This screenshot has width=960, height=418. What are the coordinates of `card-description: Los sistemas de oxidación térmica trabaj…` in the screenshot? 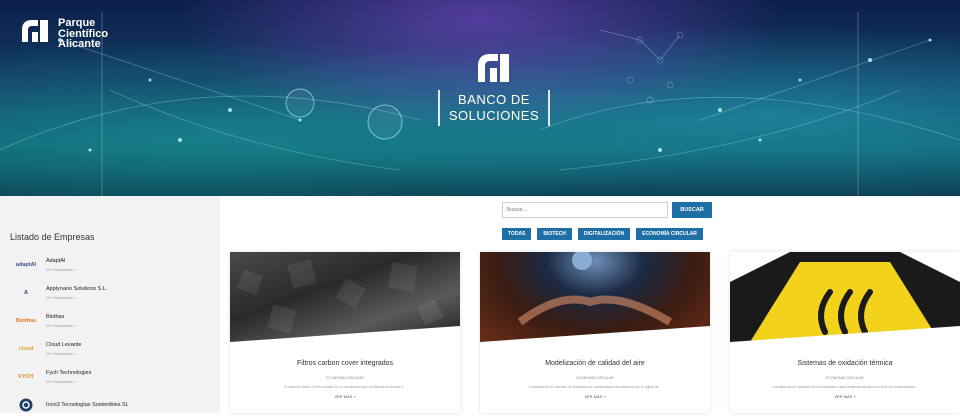 It's located at (845, 387).